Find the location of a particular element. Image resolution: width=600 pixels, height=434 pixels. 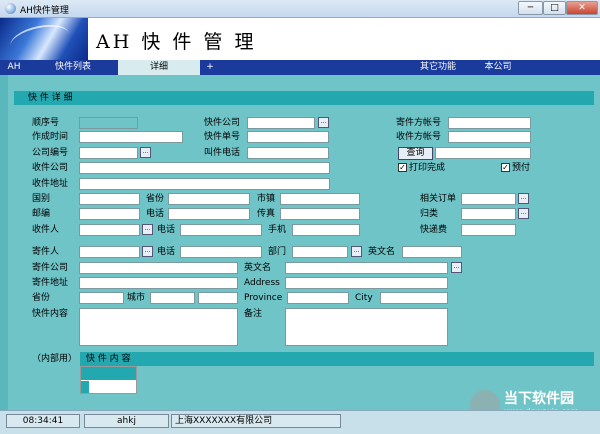

sender-address-input is located at coordinates (158, 283).